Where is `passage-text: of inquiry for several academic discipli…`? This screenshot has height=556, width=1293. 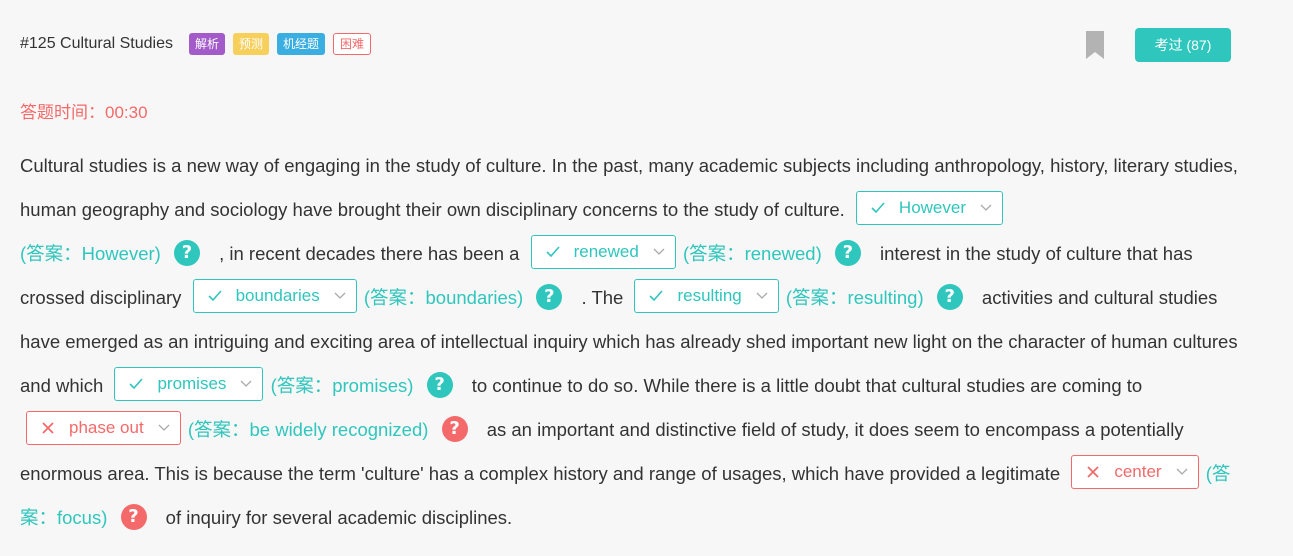 passage-text: of inquiry for several academic discipli… is located at coordinates (339, 517).